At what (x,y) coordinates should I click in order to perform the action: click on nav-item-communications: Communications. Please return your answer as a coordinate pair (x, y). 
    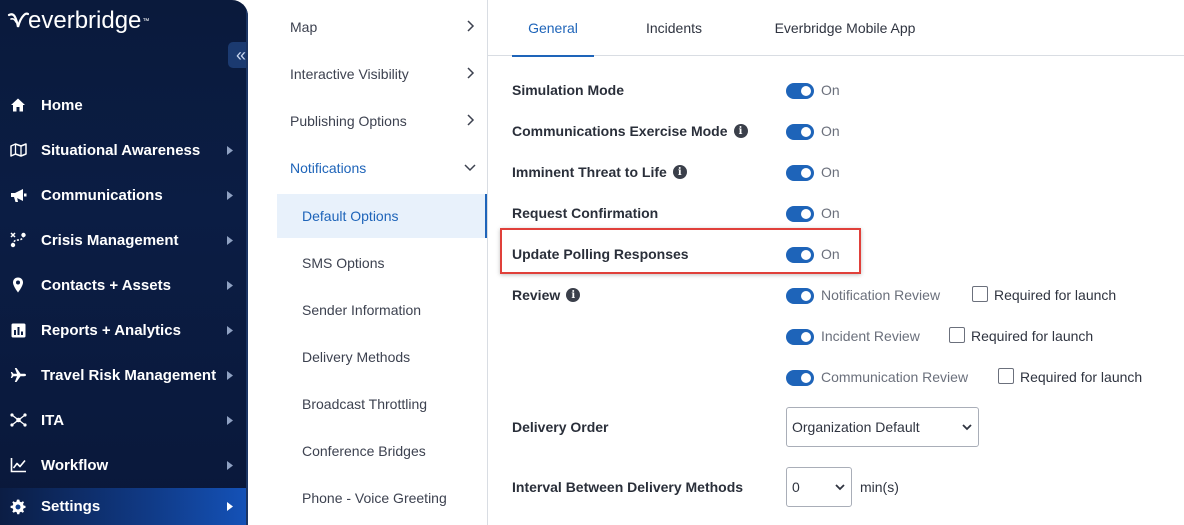
    Looking at the image, I should click on (124, 195).